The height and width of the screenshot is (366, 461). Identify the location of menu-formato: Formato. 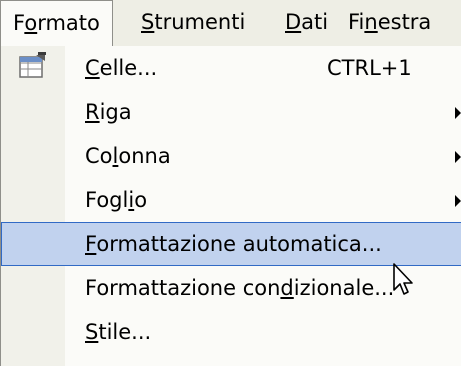
(56, 23).